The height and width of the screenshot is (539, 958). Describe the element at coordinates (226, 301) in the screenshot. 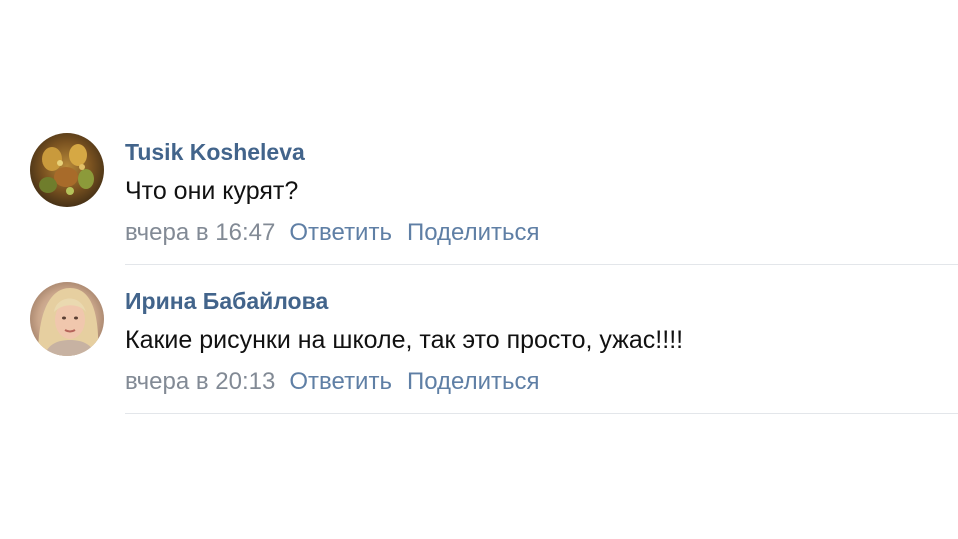

I see `comment-author-link: Ирина Бабайлова` at that location.